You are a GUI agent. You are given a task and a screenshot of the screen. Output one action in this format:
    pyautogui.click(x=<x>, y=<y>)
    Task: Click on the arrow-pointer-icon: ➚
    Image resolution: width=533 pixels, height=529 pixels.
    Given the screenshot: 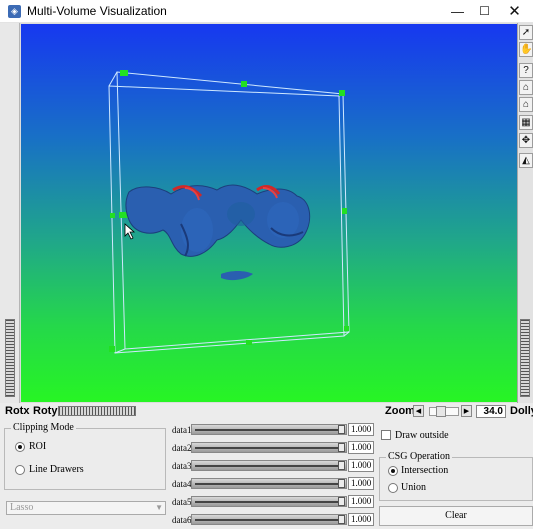 What is the action you would take?
    pyautogui.click(x=526, y=32)
    